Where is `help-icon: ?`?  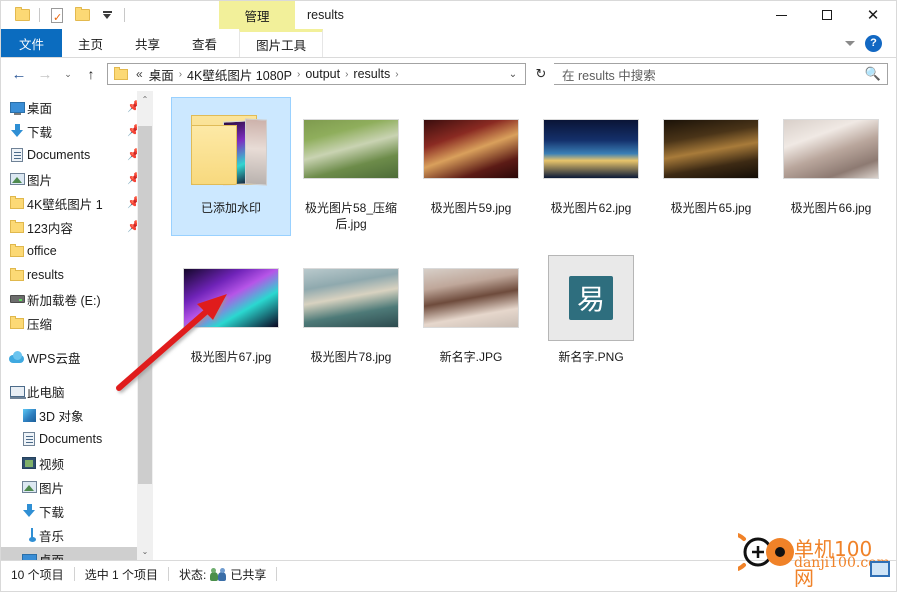
help-icon: ? is located at coordinates (873, 43).